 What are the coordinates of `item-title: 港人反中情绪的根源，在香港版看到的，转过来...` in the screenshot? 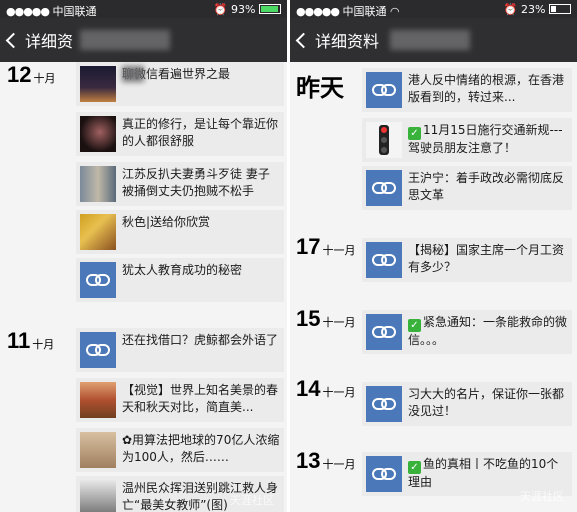 It's located at (486, 88).